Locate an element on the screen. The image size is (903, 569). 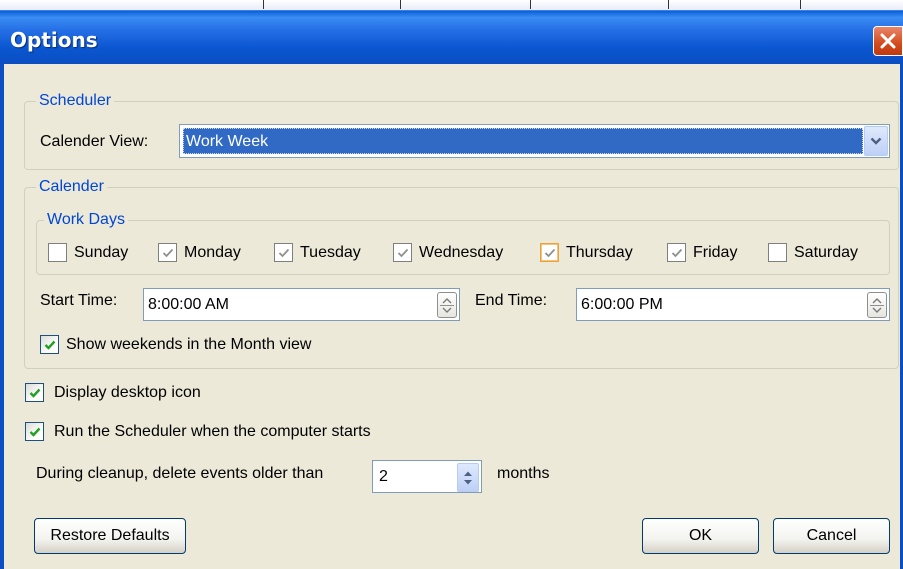
calendar-view-dropdown: Work Week is located at coordinates (534, 141).